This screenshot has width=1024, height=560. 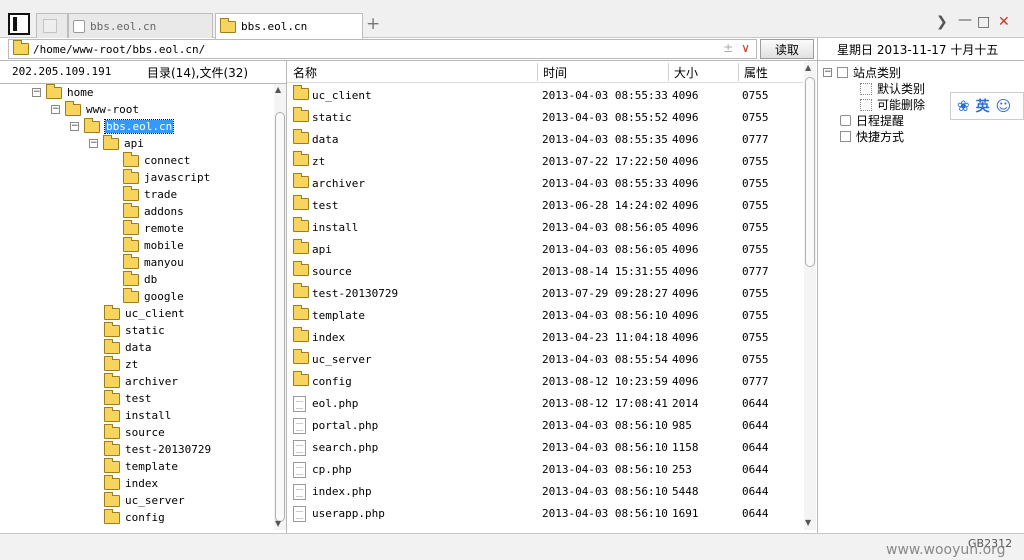 What do you see at coordinates (545, 293) in the screenshot?
I see `table-row: test-20130729 2013-07-29 09:28:27 4096 0755` at bounding box center [545, 293].